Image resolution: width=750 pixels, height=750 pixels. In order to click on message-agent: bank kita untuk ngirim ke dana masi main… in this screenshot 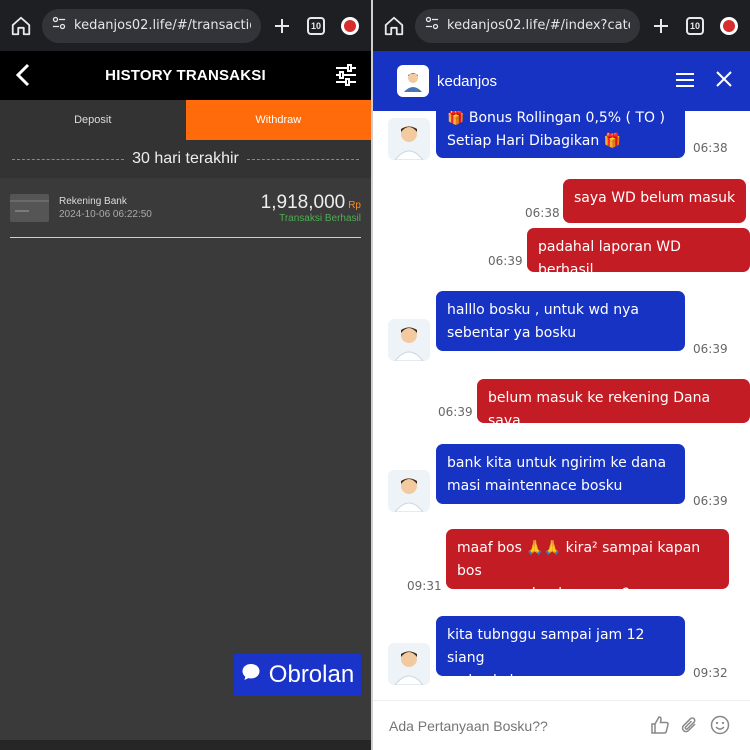, I will do `click(560, 474)`.